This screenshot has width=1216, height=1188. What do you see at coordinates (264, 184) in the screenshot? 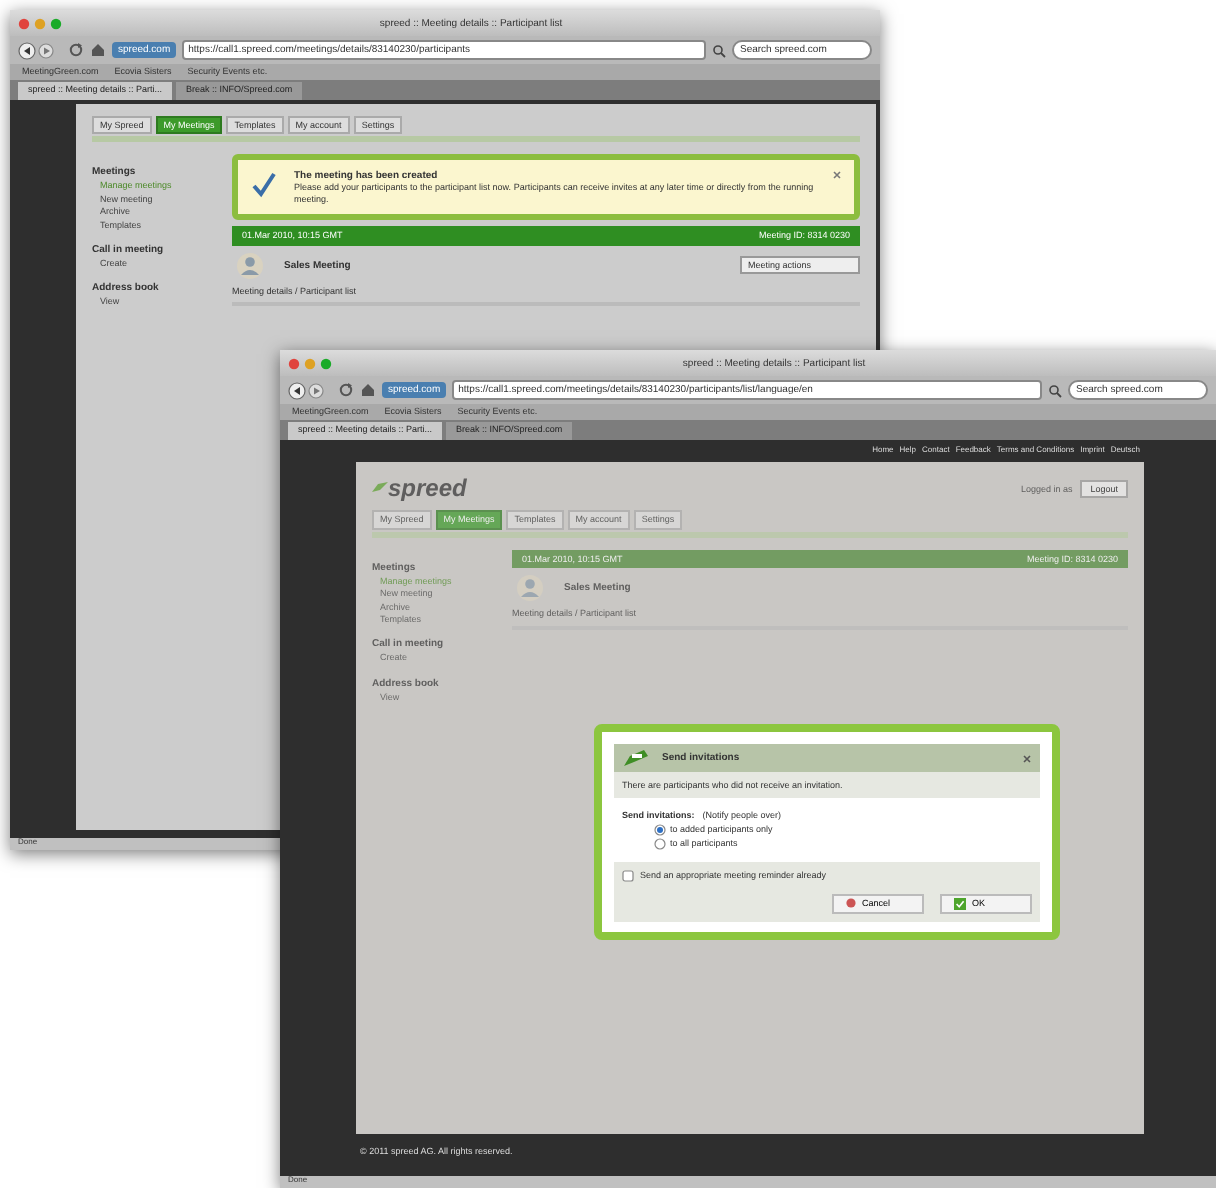
I see `checkmark-icon` at bounding box center [264, 184].